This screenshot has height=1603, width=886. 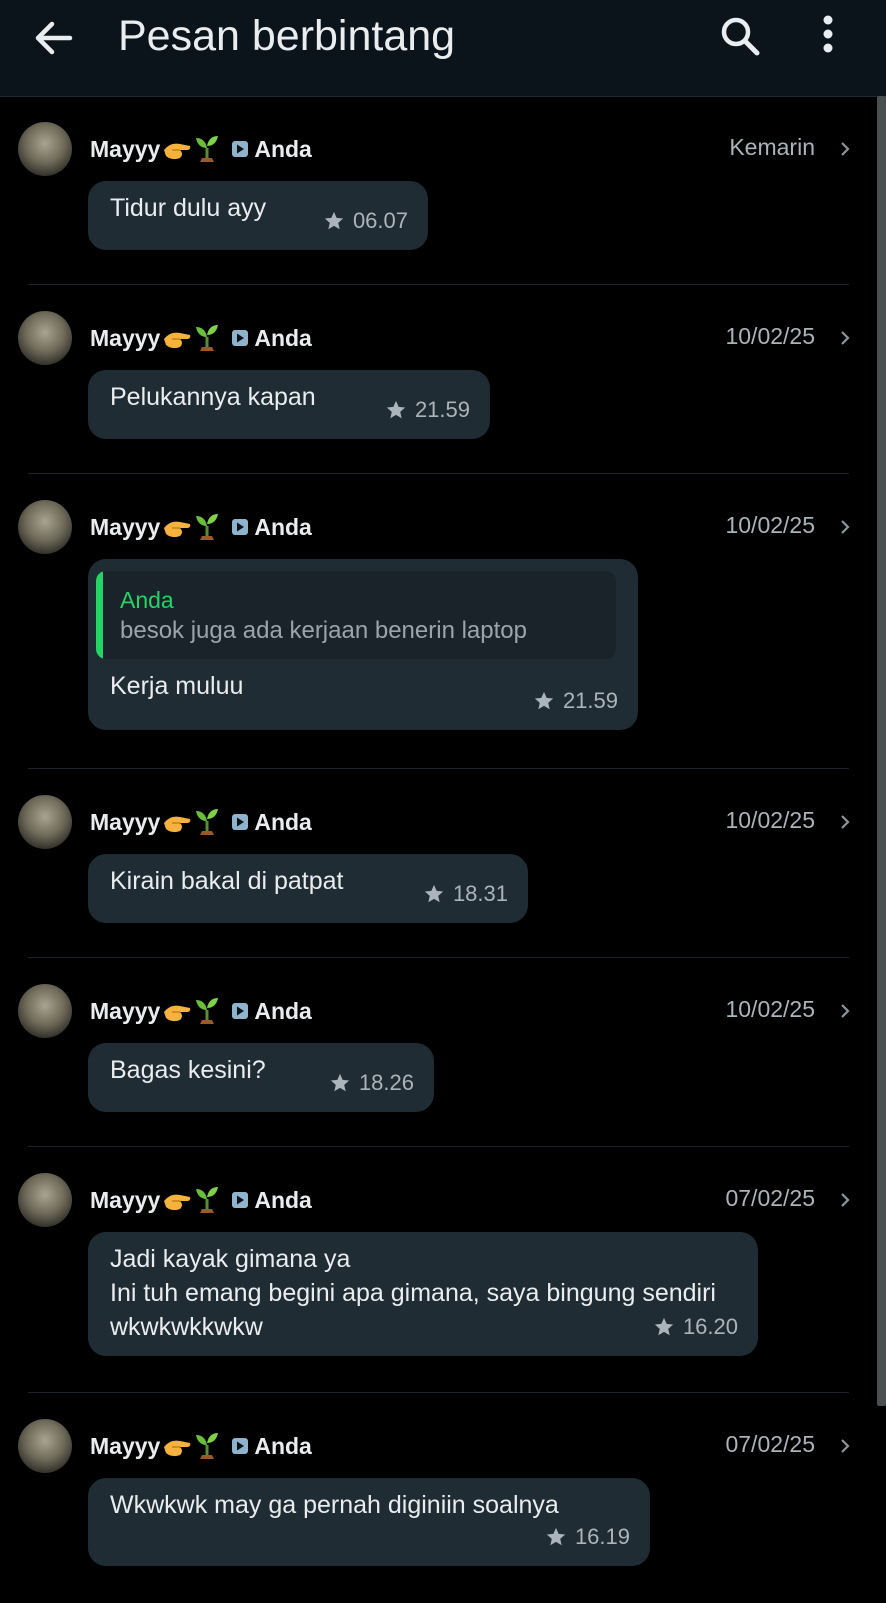 What do you see at coordinates (443, 48) in the screenshot?
I see `top-app-bar: Pesan berbintang` at bounding box center [443, 48].